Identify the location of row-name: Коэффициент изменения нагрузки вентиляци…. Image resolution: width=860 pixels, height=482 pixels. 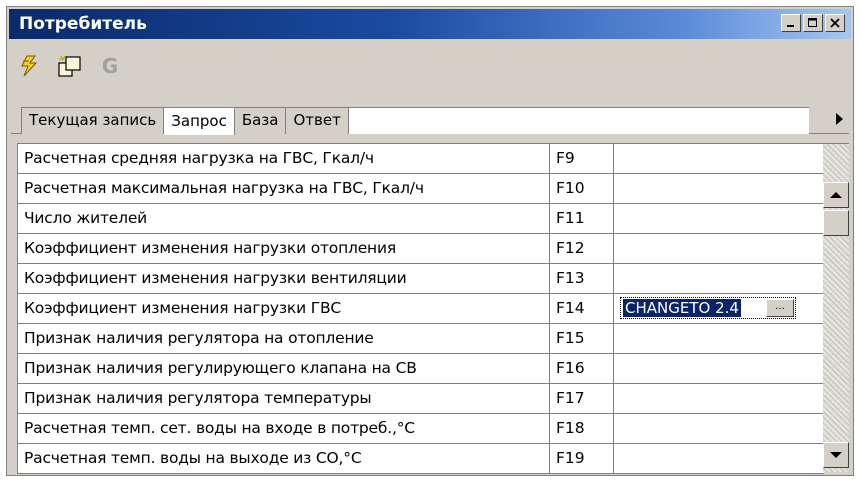
(284, 278).